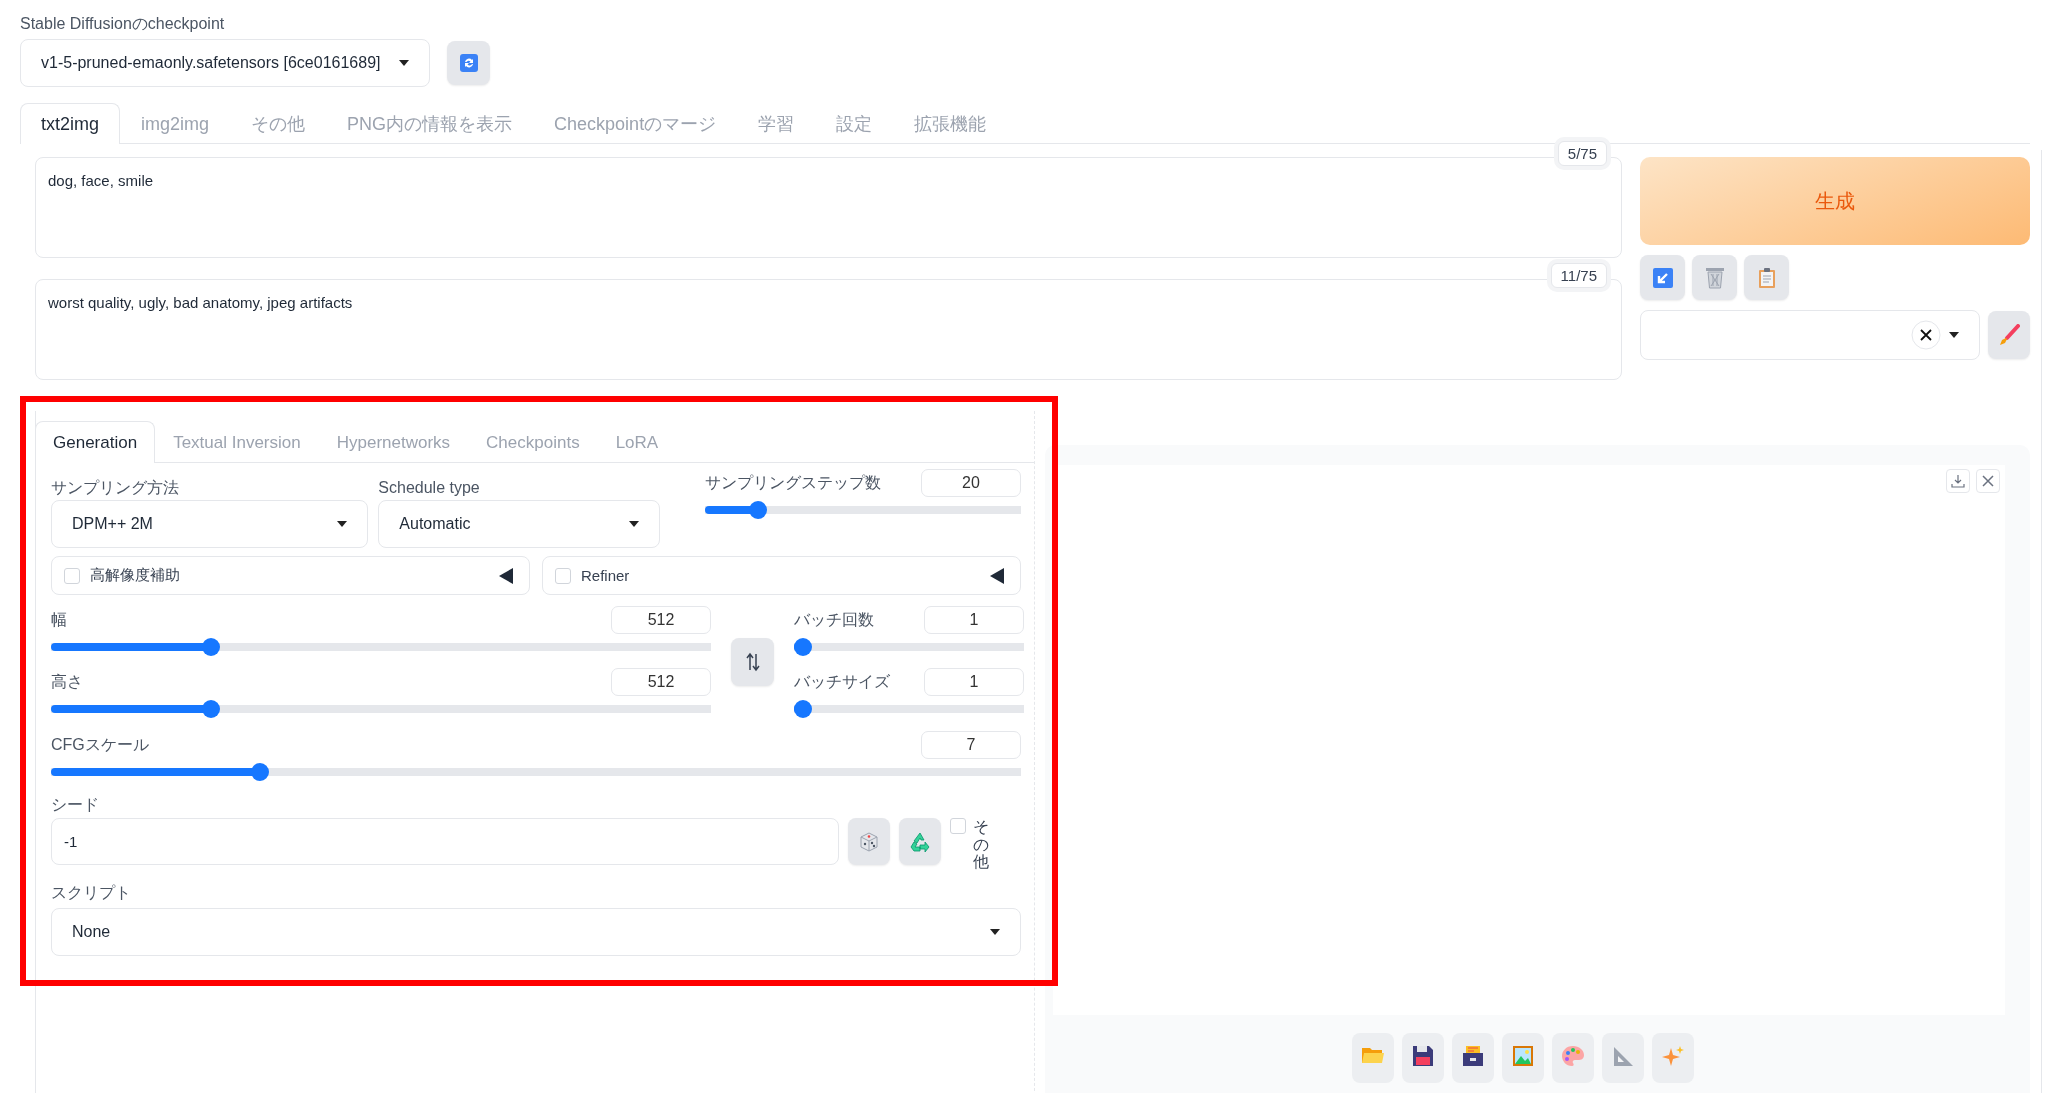 This screenshot has width=2048, height=1093. What do you see at coordinates (445, 841) in the screenshot?
I see `seed-field: -1` at bounding box center [445, 841].